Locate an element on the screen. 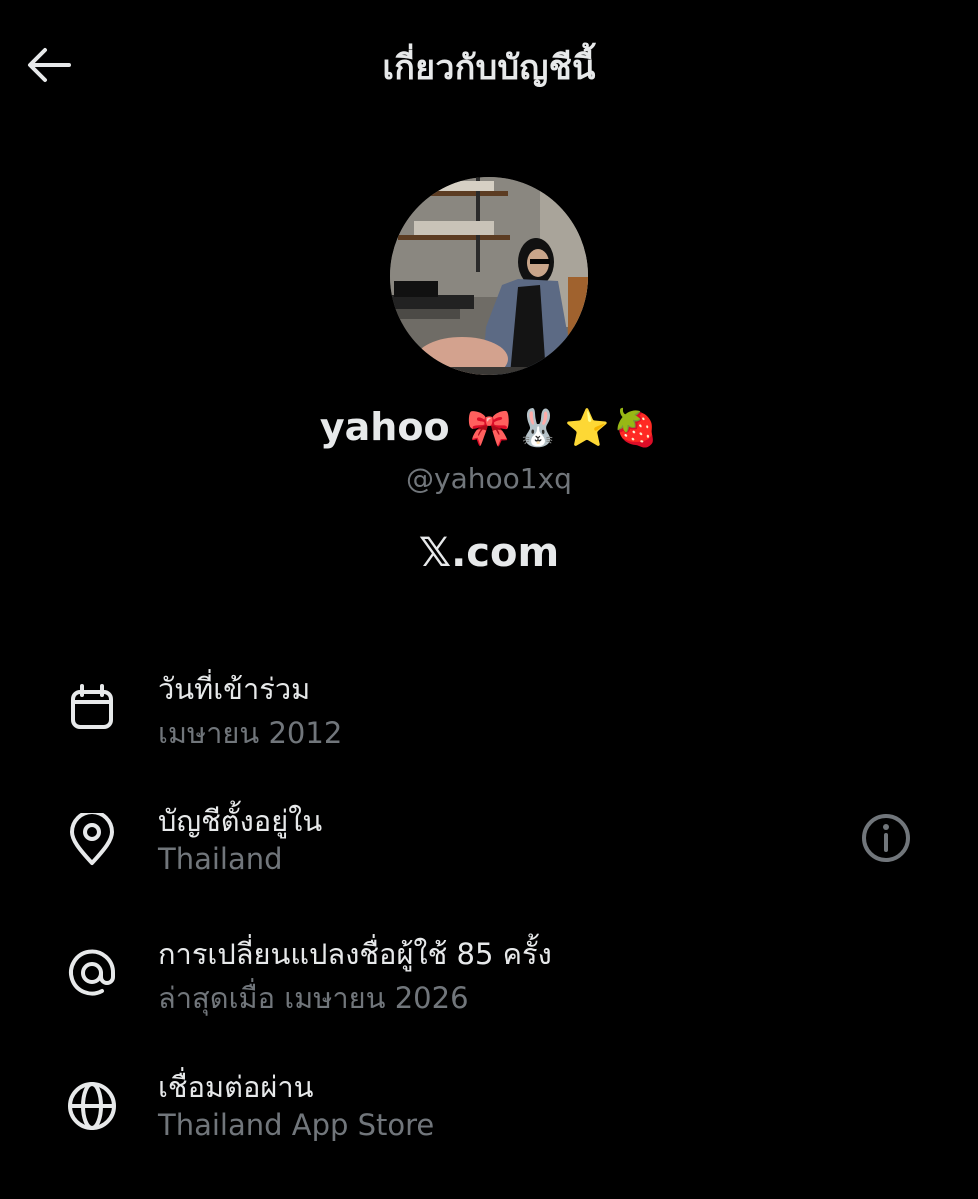  x-site-label: 𝕏.com is located at coordinates (489, 553).